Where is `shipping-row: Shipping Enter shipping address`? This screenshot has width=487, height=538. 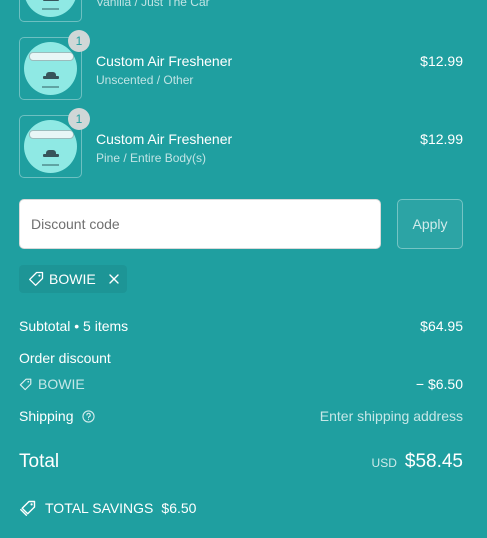
shipping-row: Shipping Enter shipping address is located at coordinates (241, 416).